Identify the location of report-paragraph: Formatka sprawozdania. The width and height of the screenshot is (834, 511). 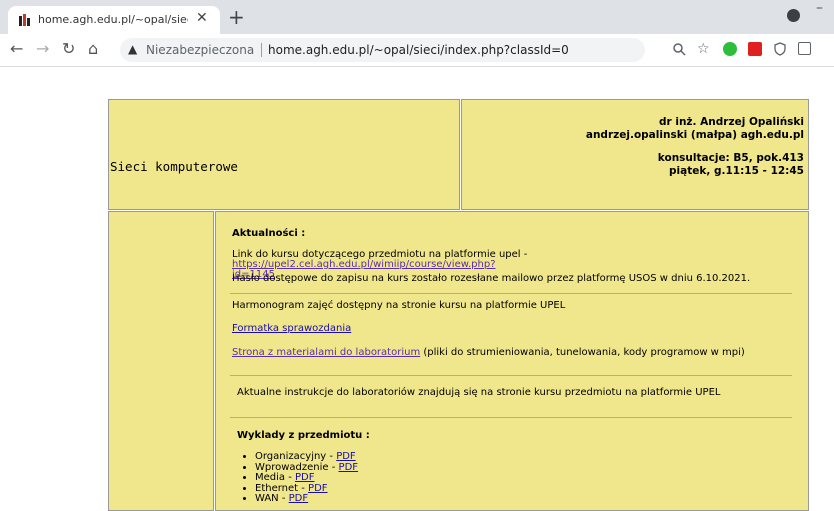
(291, 328).